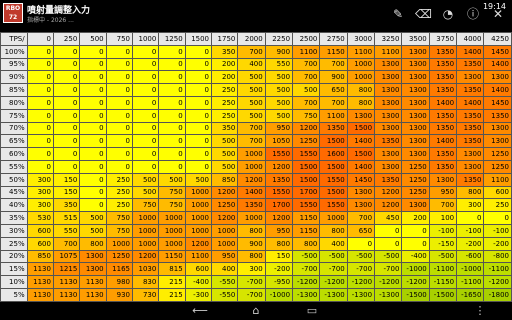 This screenshot has width=512, height=320. What do you see at coordinates (198, 282) in the screenshot?
I see `map-cell: -400` at bounding box center [198, 282].